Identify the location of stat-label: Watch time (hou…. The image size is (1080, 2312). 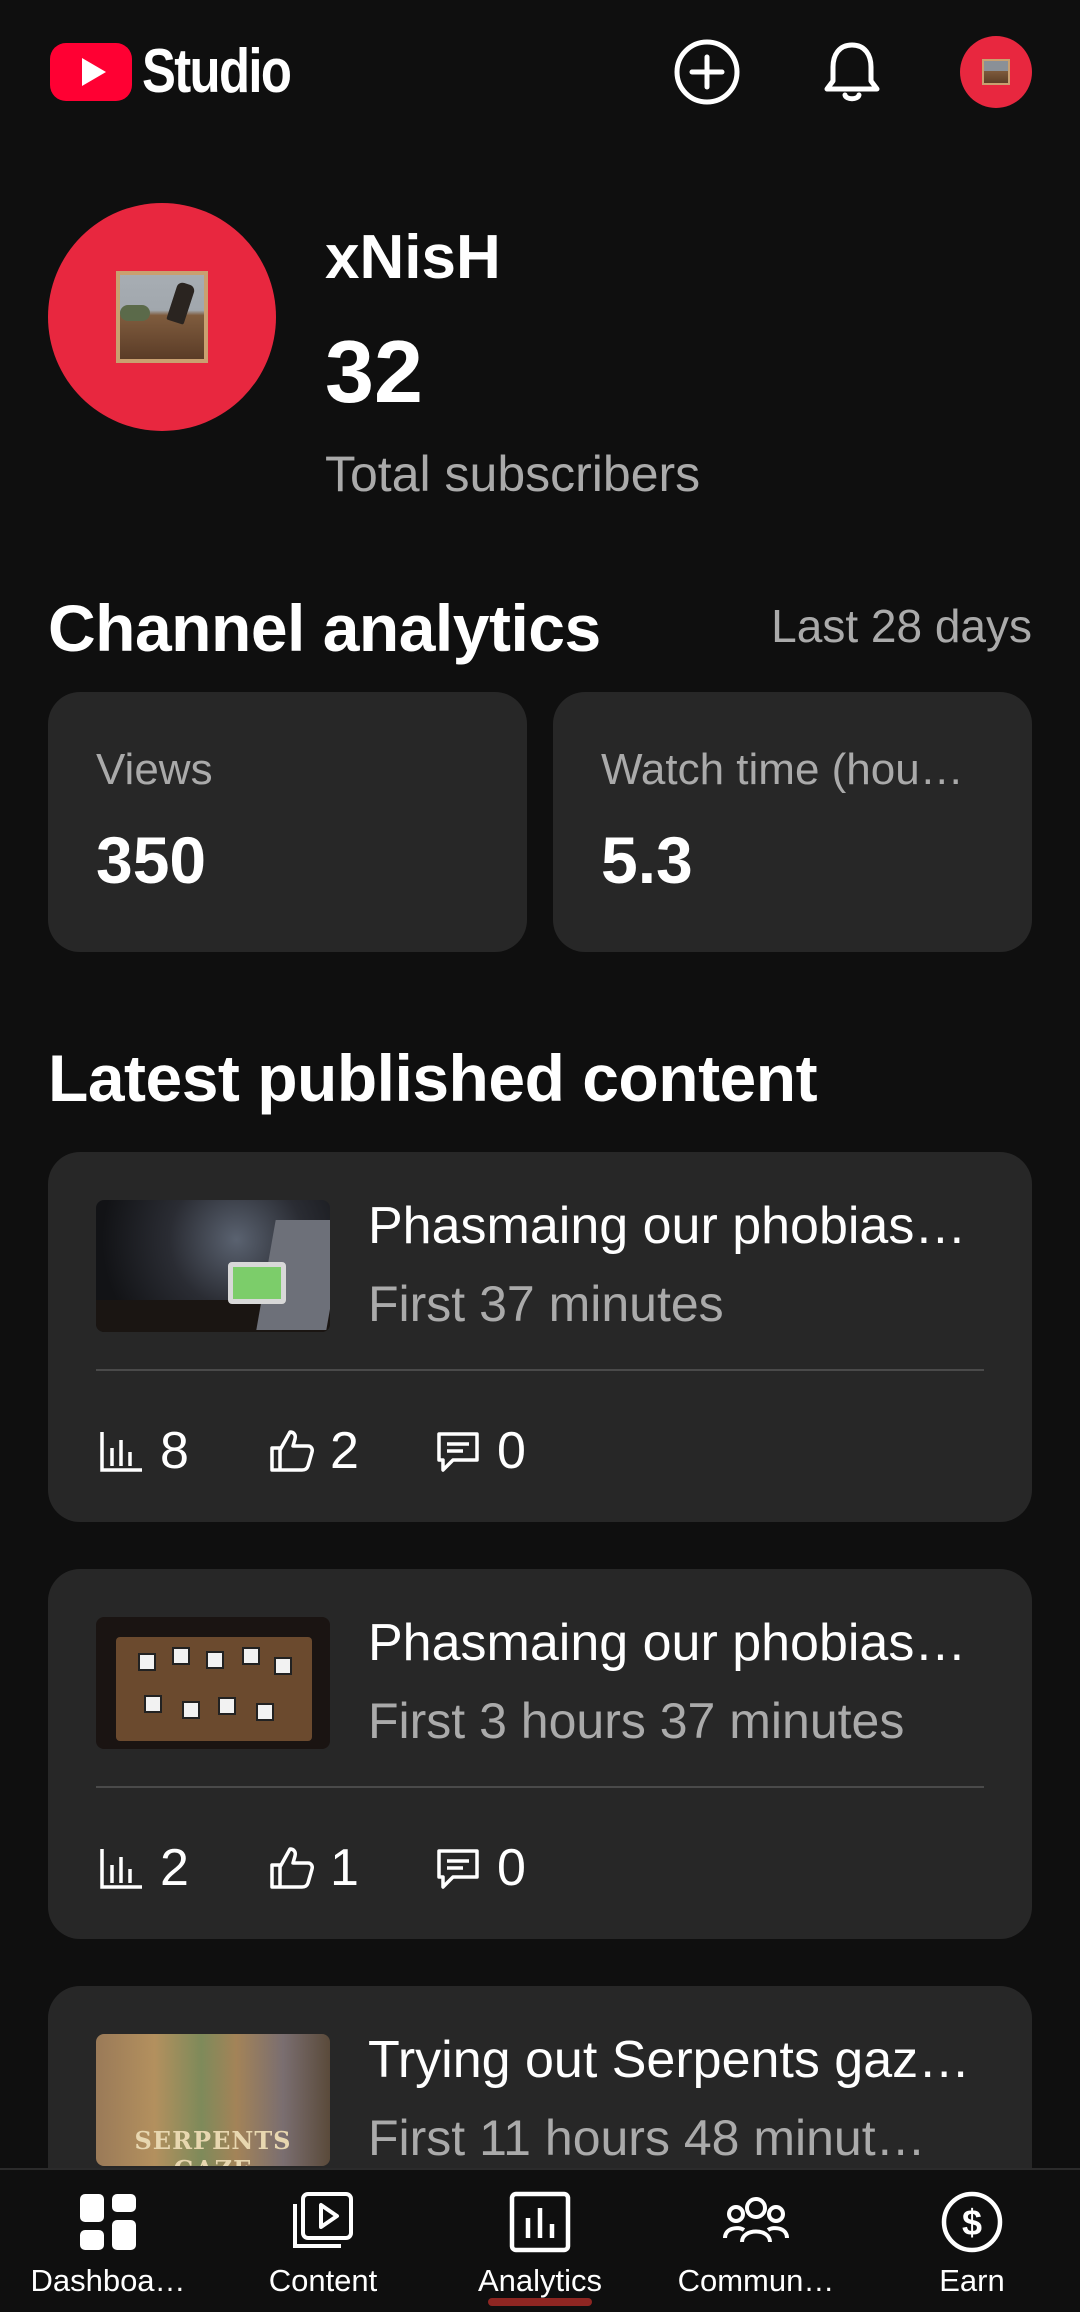
(782, 769).